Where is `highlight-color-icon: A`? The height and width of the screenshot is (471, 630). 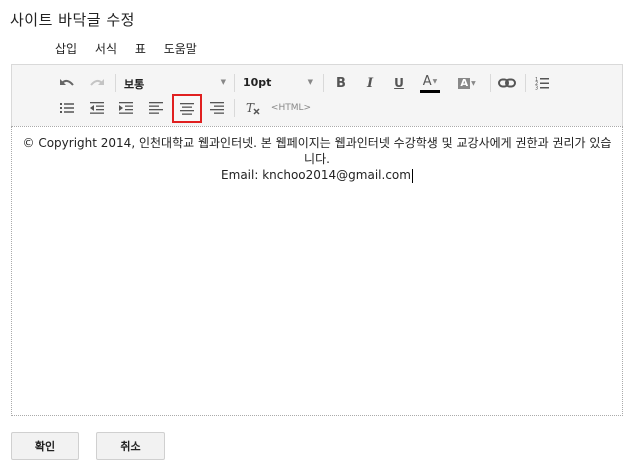
highlight-color-icon: A is located at coordinates (464, 83).